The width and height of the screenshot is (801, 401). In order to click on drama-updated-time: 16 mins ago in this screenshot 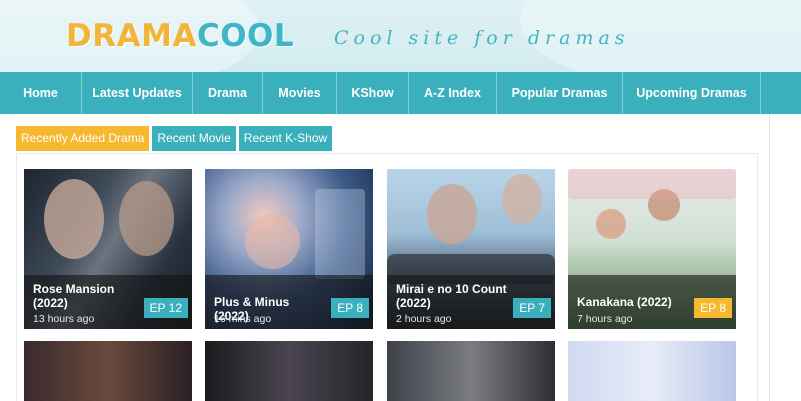, I will do `click(243, 319)`.